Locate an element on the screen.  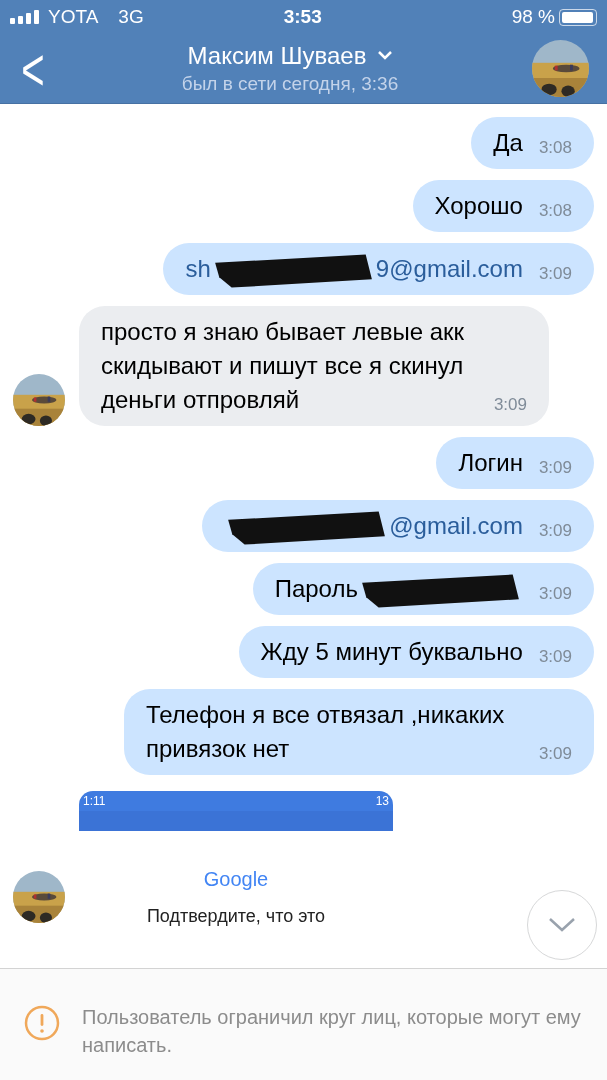
message-text: 9@gmail.com is located at coordinates (449, 269).